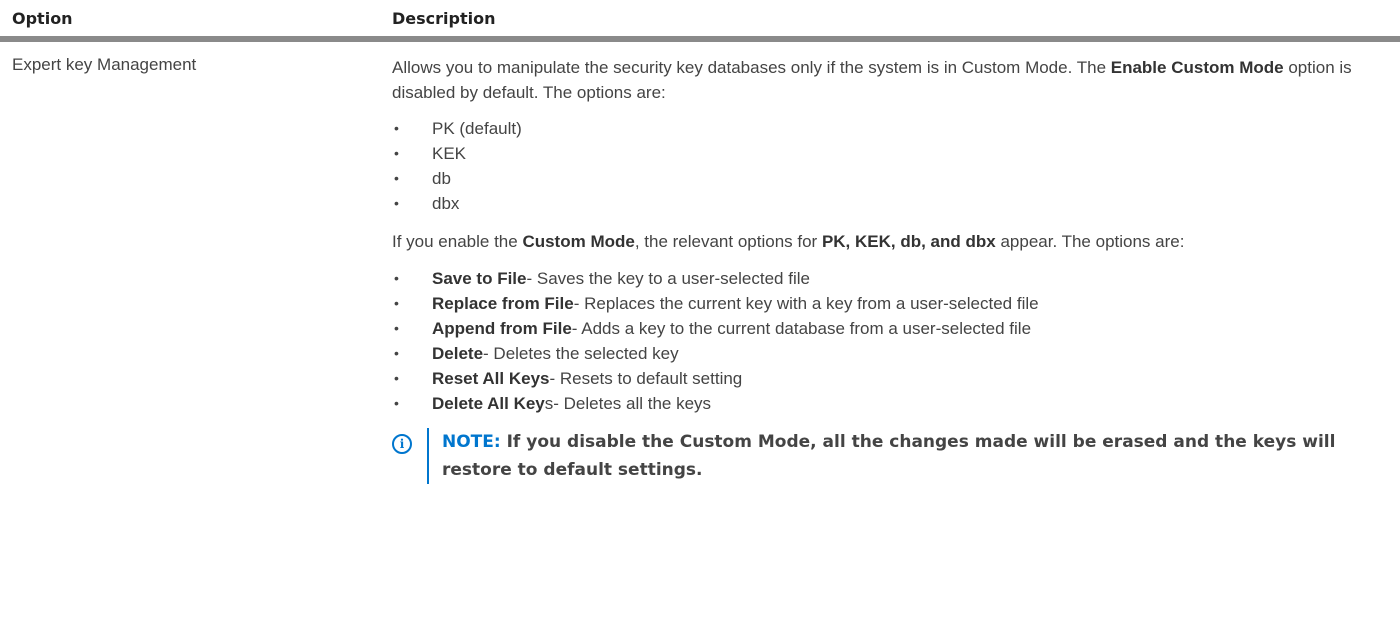  I want to click on list-item-label: PK (default), so click(477, 128).